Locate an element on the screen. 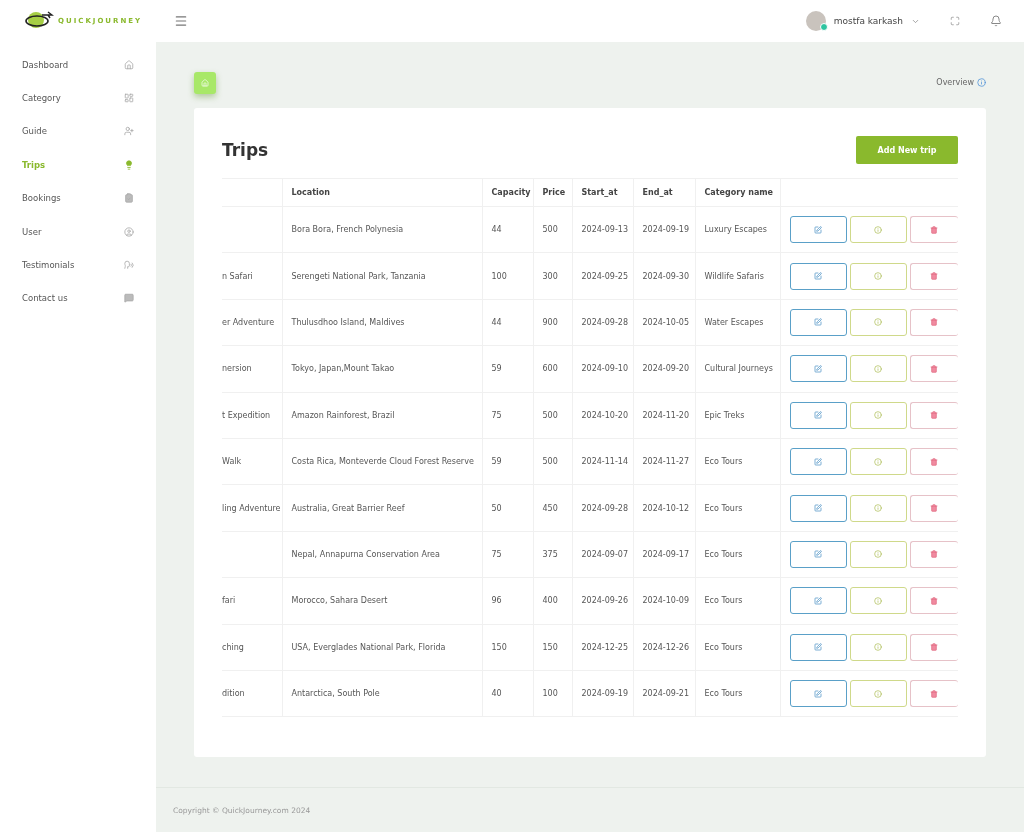  sidebar-item: Bookings is located at coordinates (78, 198).